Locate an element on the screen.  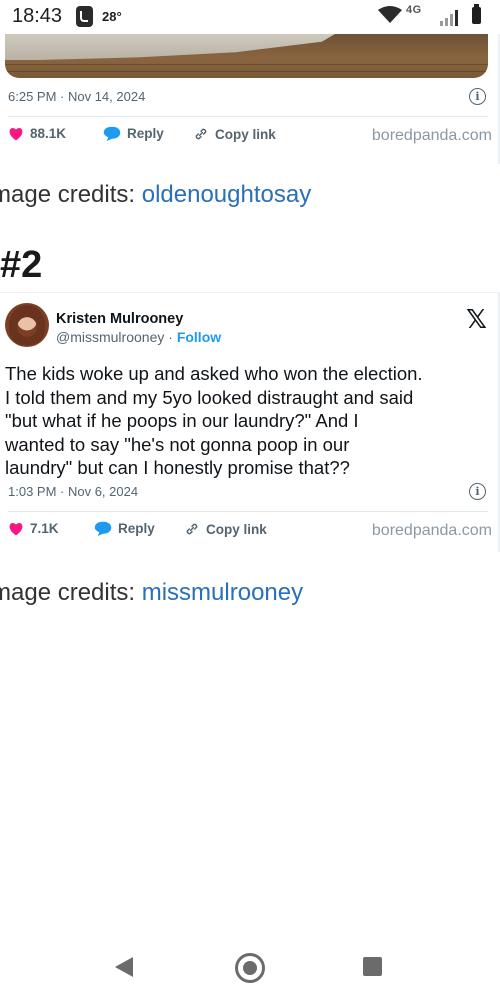
recent-apps-icon is located at coordinates (372, 966).